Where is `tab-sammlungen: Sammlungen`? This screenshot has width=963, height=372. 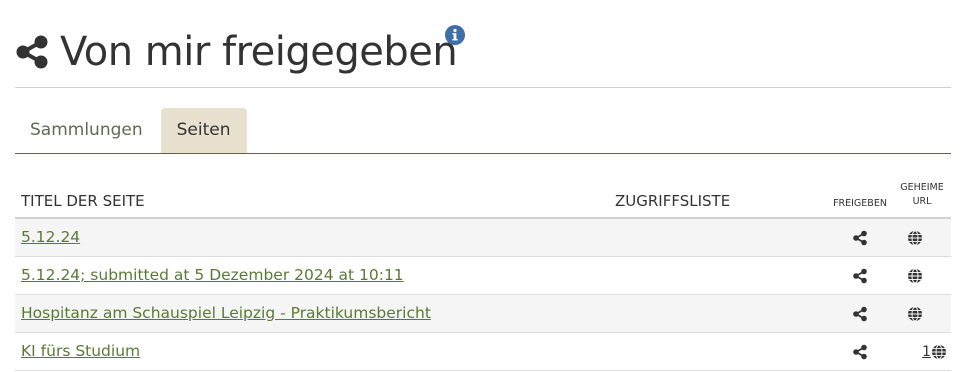
tab-sammlungen: Sammlungen is located at coordinates (86, 130).